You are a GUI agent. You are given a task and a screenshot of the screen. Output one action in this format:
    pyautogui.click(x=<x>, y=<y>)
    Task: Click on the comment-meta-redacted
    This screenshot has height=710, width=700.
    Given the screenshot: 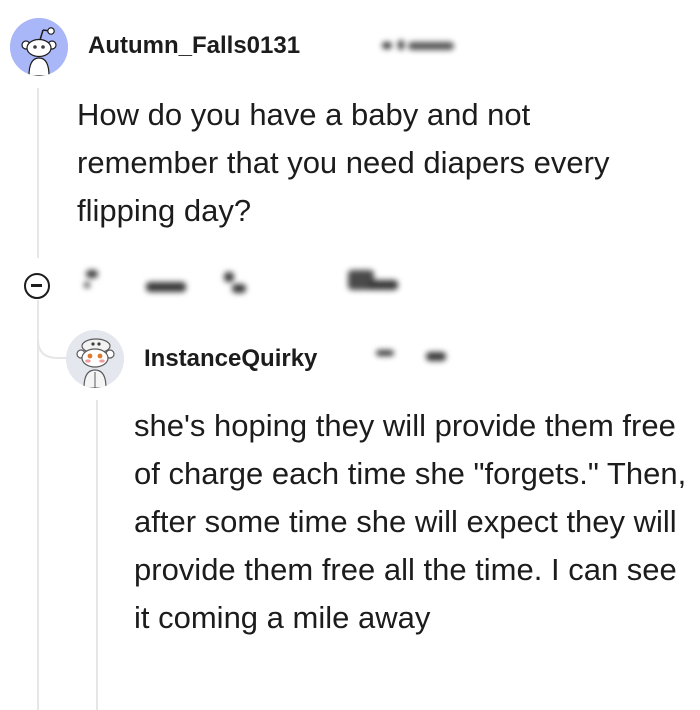 What is the action you would take?
    pyautogui.click(x=418, y=46)
    